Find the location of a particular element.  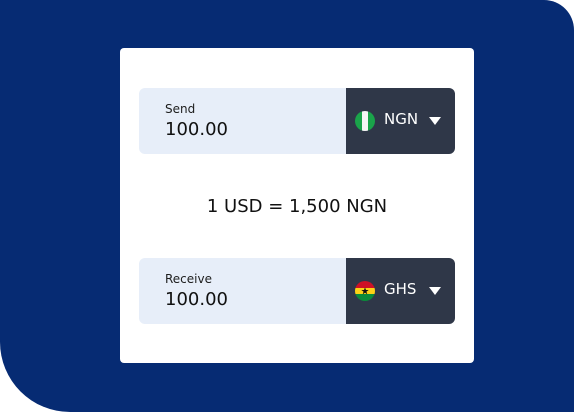

receive-currency-dropdown: GHS is located at coordinates (400, 291).